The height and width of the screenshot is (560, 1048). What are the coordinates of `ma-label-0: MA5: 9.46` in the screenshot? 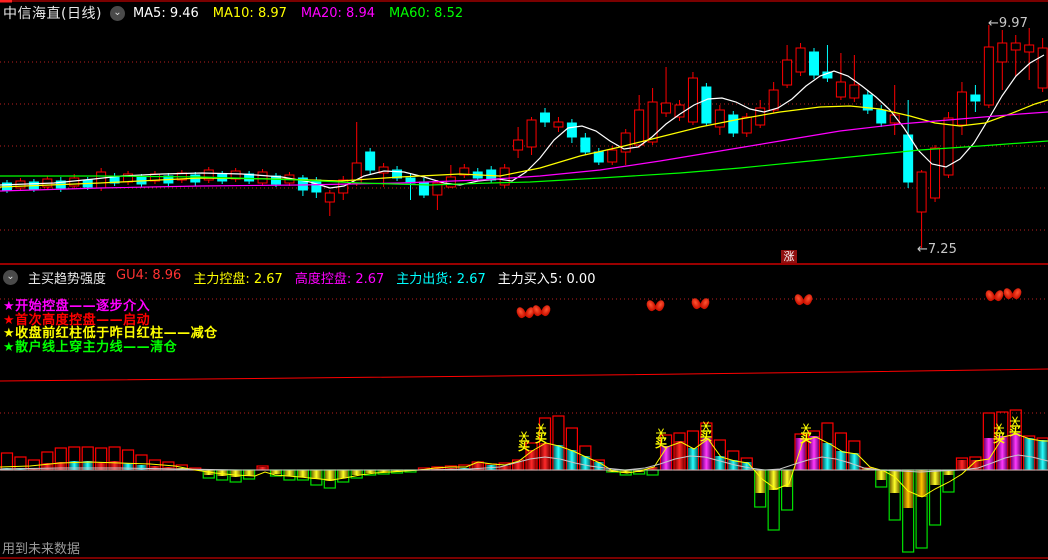 It's located at (165, 13).